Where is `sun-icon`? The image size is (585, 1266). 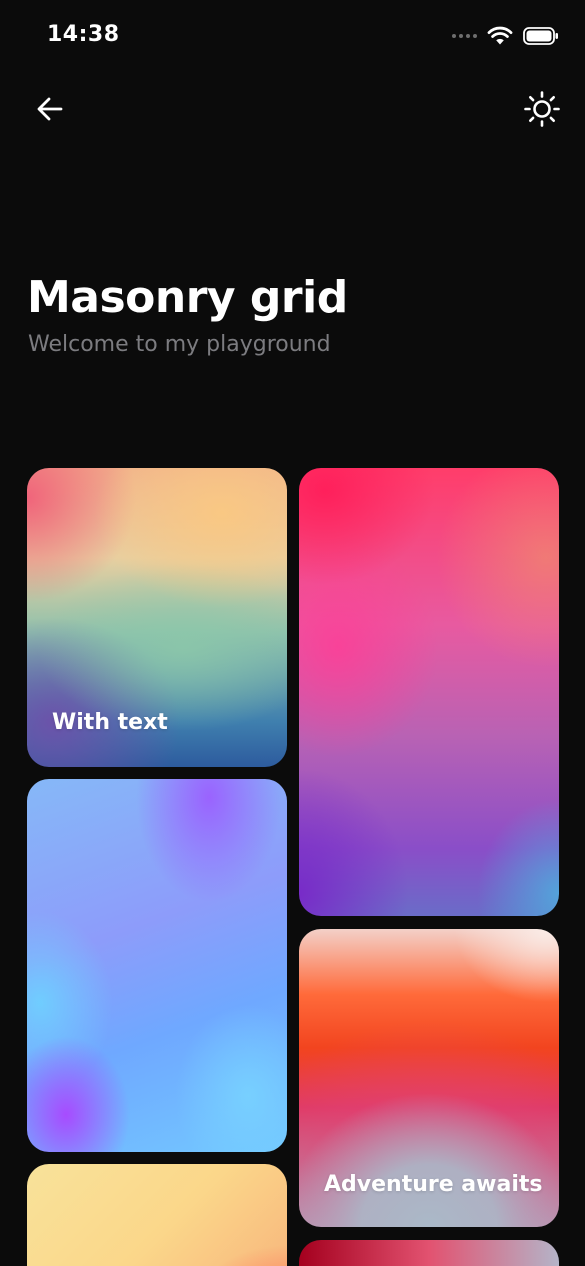
sun-icon is located at coordinates (542, 109).